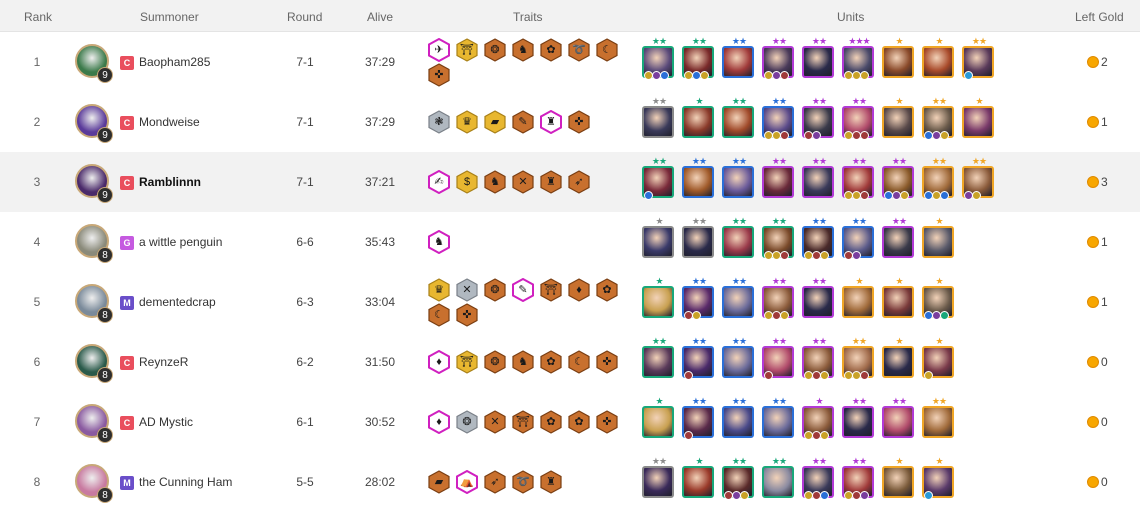 Image resolution: width=1140 pixels, height=507 pixels. Describe the element at coordinates (166, 422) in the screenshot. I see `summoner-name: AD Mystic` at that location.